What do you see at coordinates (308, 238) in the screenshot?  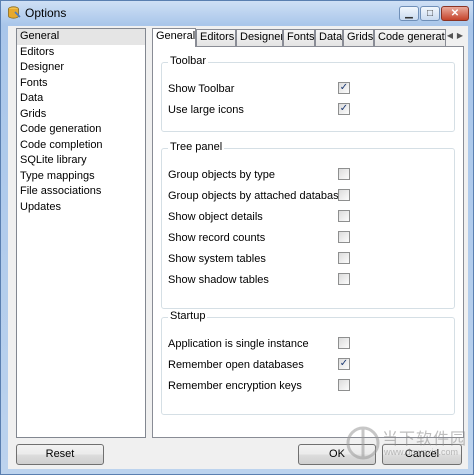 I see `option-show-record-counts: Show record counts` at bounding box center [308, 238].